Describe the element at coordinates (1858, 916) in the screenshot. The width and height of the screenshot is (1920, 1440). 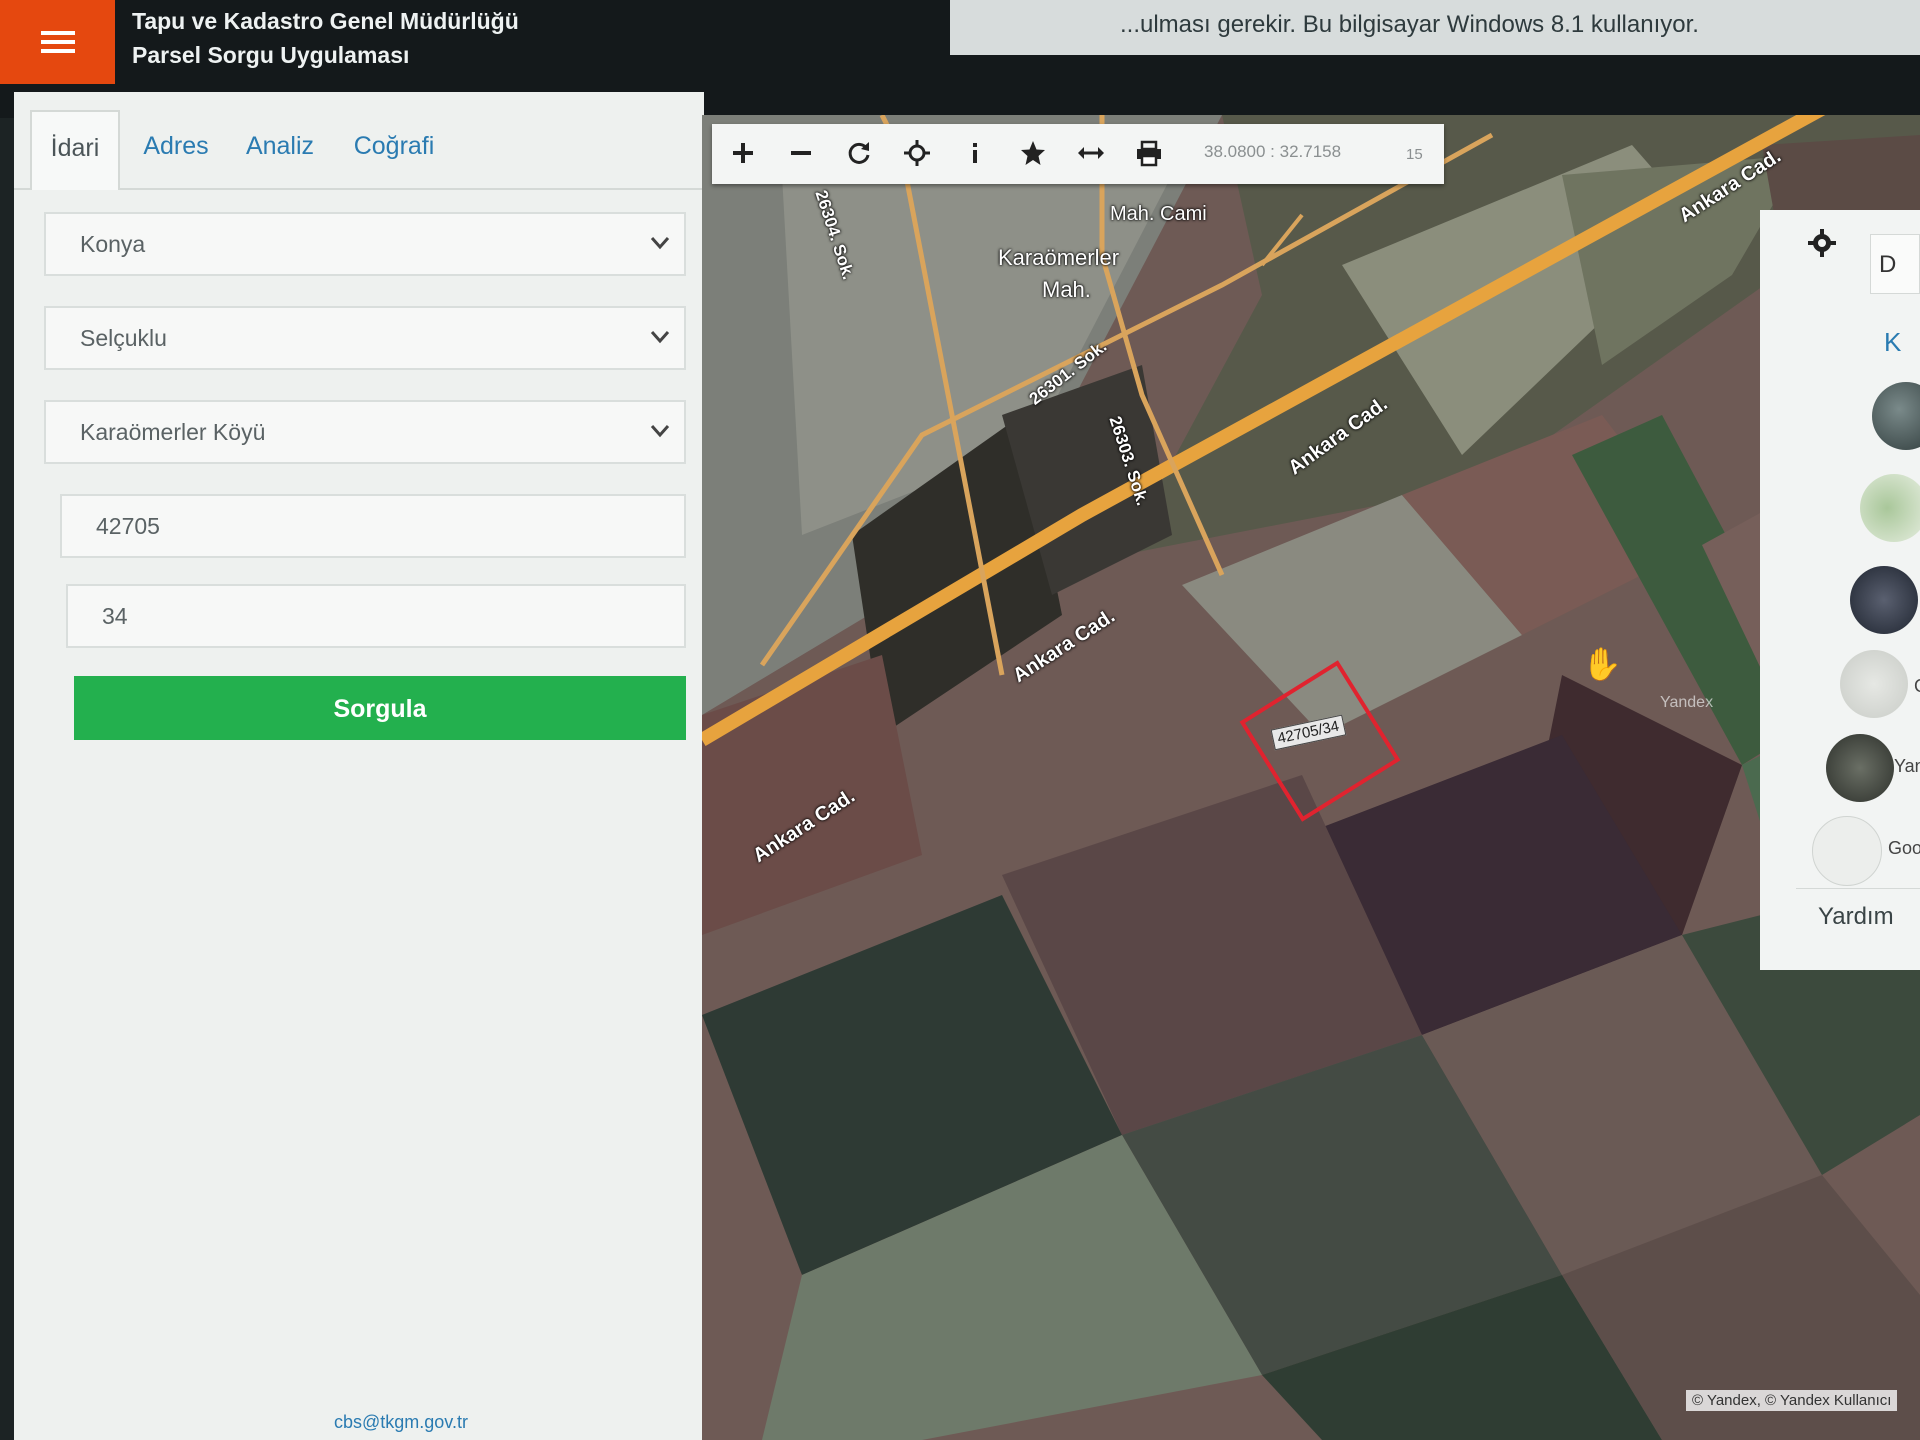
I see `help-button: Yardım` at that location.